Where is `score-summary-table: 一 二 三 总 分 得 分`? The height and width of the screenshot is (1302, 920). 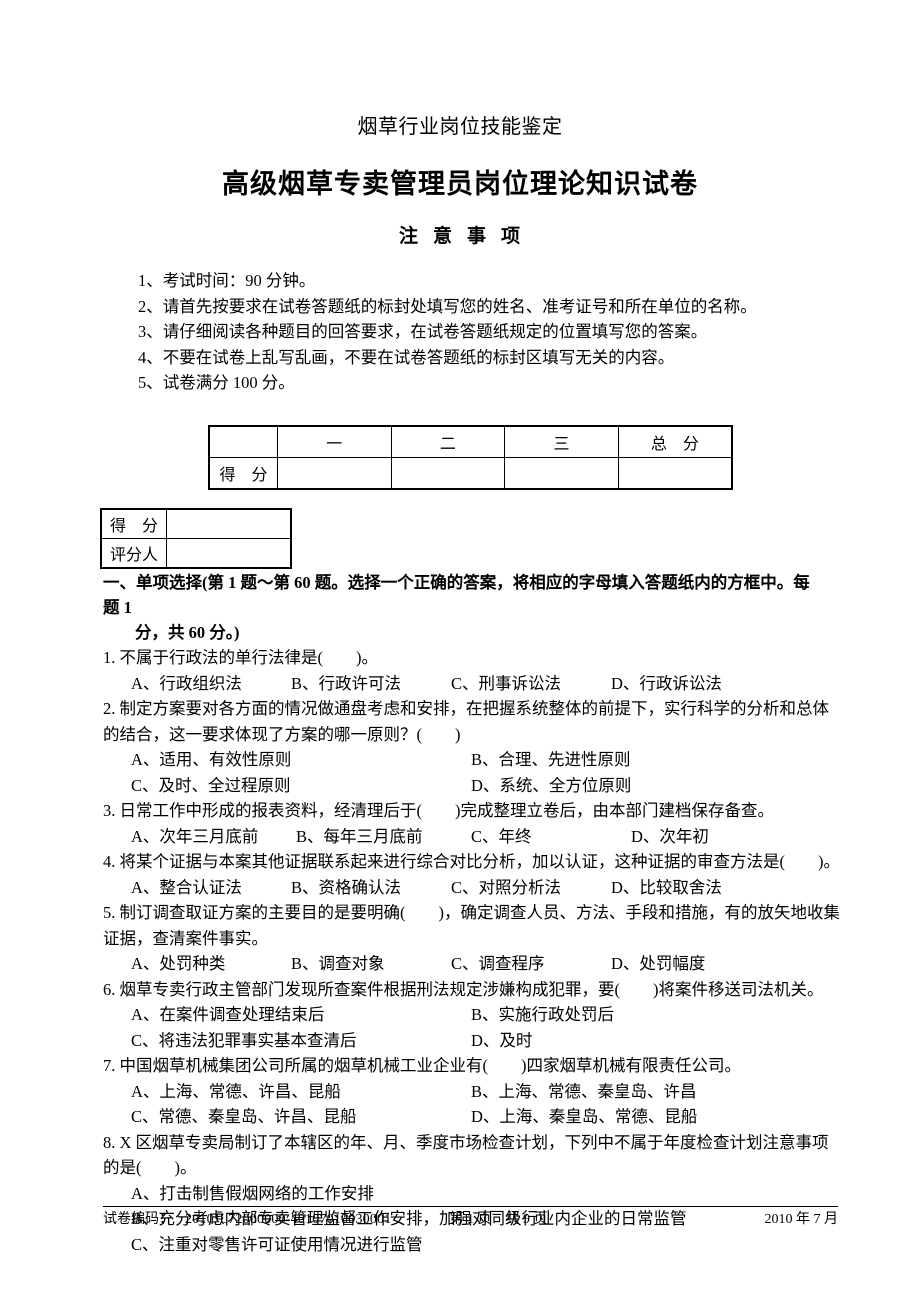 score-summary-table: 一 二 三 总 分 得 分 is located at coordinates (470, 457).